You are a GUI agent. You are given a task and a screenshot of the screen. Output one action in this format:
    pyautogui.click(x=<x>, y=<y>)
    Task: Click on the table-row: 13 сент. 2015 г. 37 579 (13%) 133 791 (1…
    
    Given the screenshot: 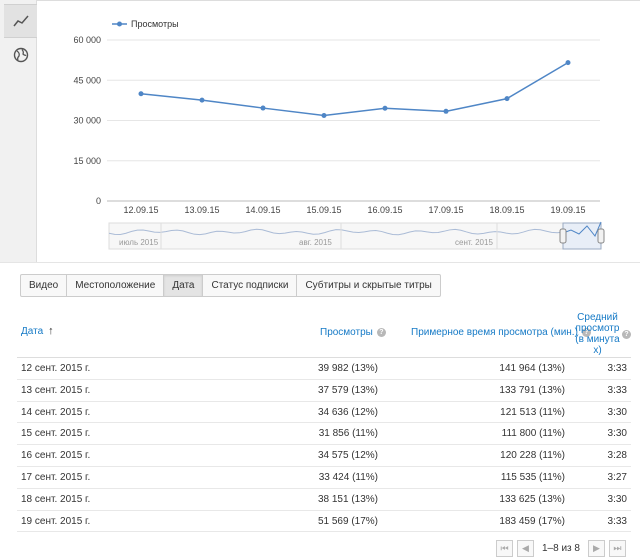 What is the action you would take?
    pyautogui.click(x=324, y=391)
    